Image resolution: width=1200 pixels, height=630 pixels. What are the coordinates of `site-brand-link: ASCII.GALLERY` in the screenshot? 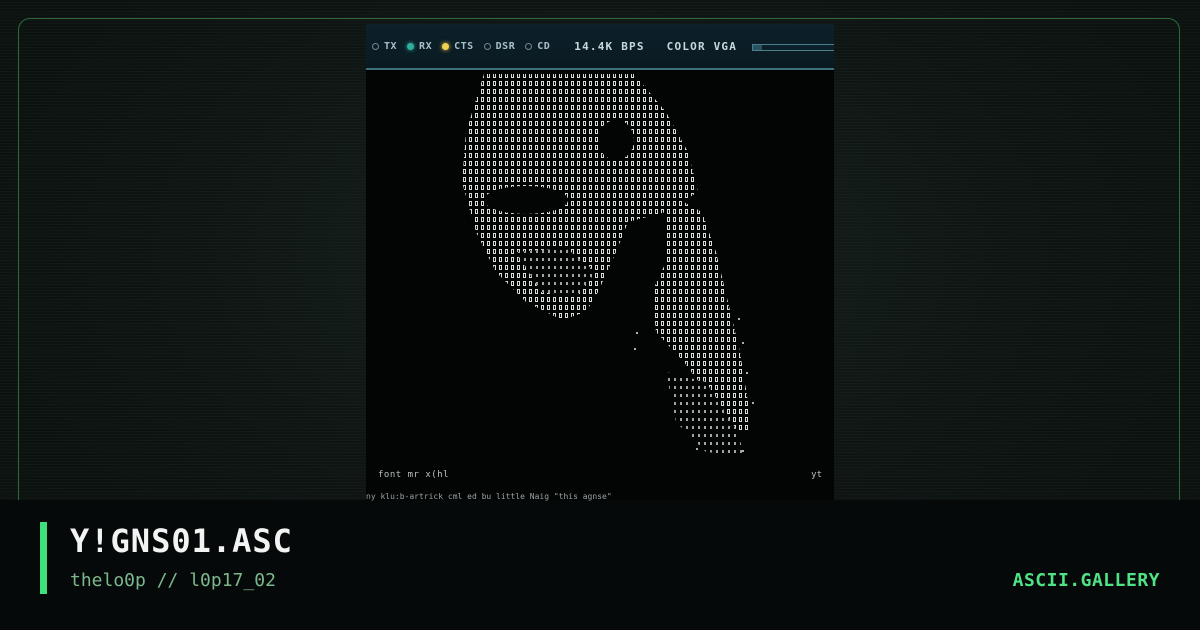 It's located at (1086, 580).